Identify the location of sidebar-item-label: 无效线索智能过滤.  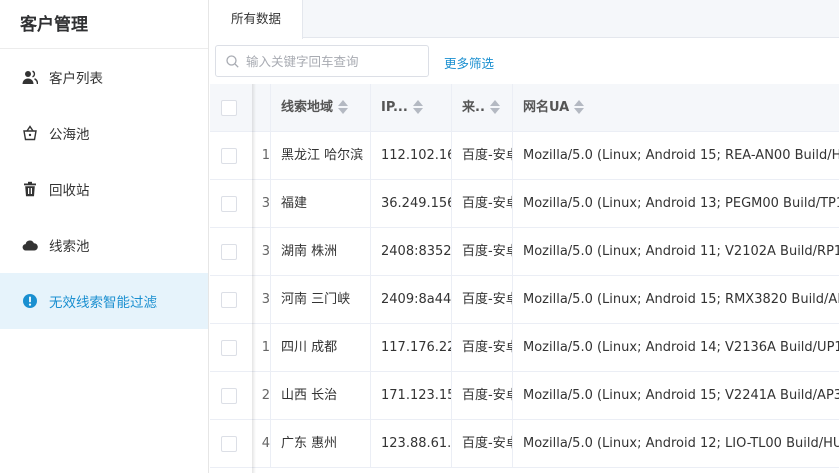
(103, 303).